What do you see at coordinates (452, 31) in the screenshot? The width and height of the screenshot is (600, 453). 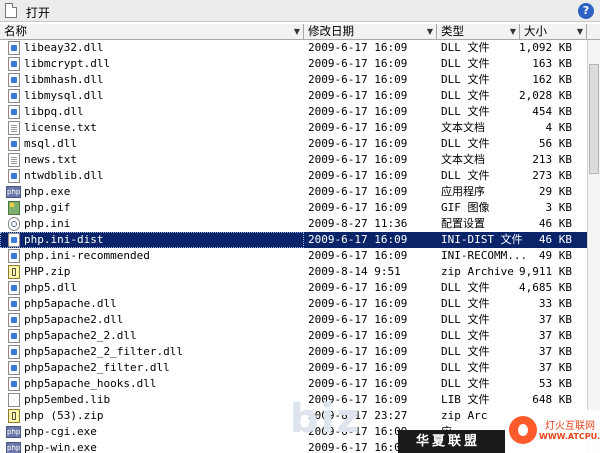 I see `column-type-label: 类型` at bounding box center [452, 31].